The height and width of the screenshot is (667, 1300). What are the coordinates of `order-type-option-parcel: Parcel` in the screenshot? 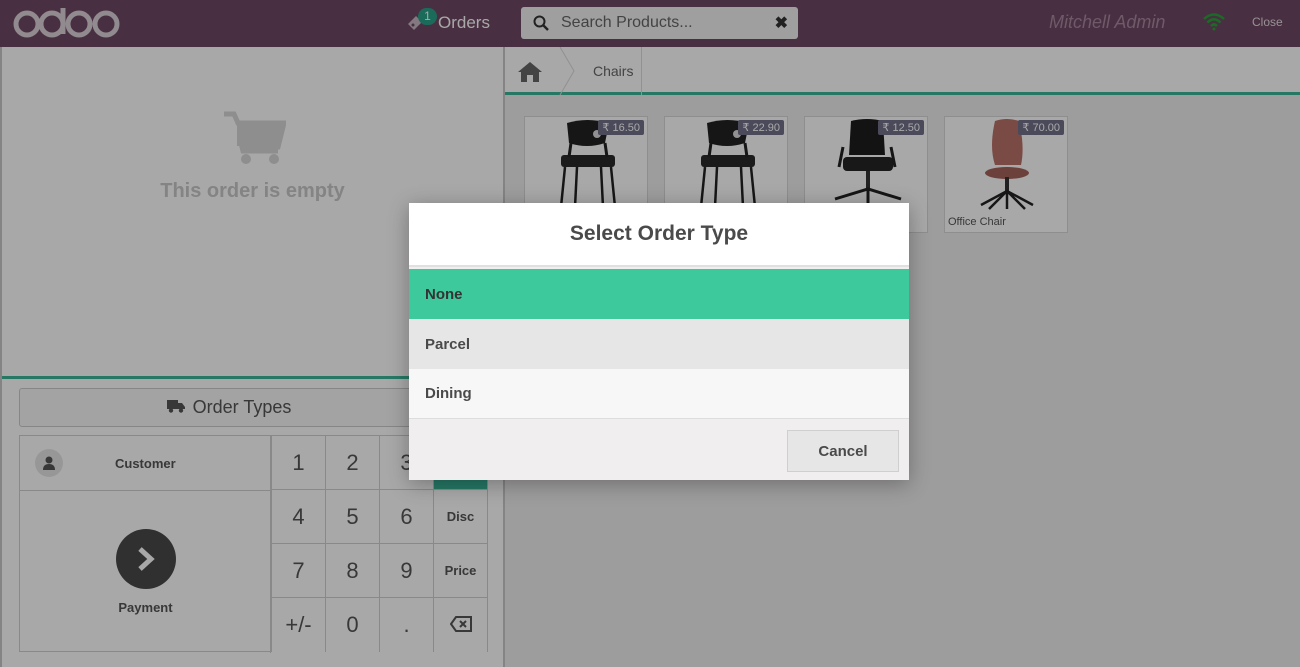 It's located at (659, 344).